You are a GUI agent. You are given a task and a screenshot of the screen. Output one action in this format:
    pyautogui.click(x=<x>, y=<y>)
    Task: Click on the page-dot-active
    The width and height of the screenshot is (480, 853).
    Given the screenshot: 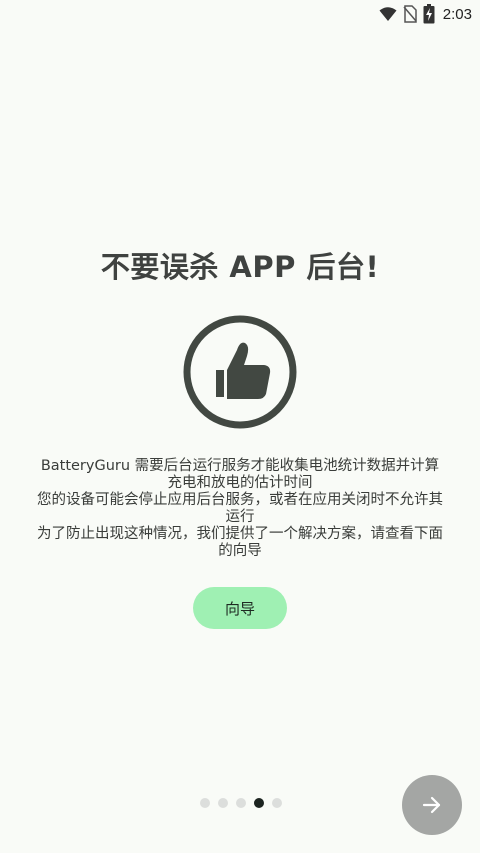 What is the action you would take?
    pyautogui.click(x=259, y=803)
    